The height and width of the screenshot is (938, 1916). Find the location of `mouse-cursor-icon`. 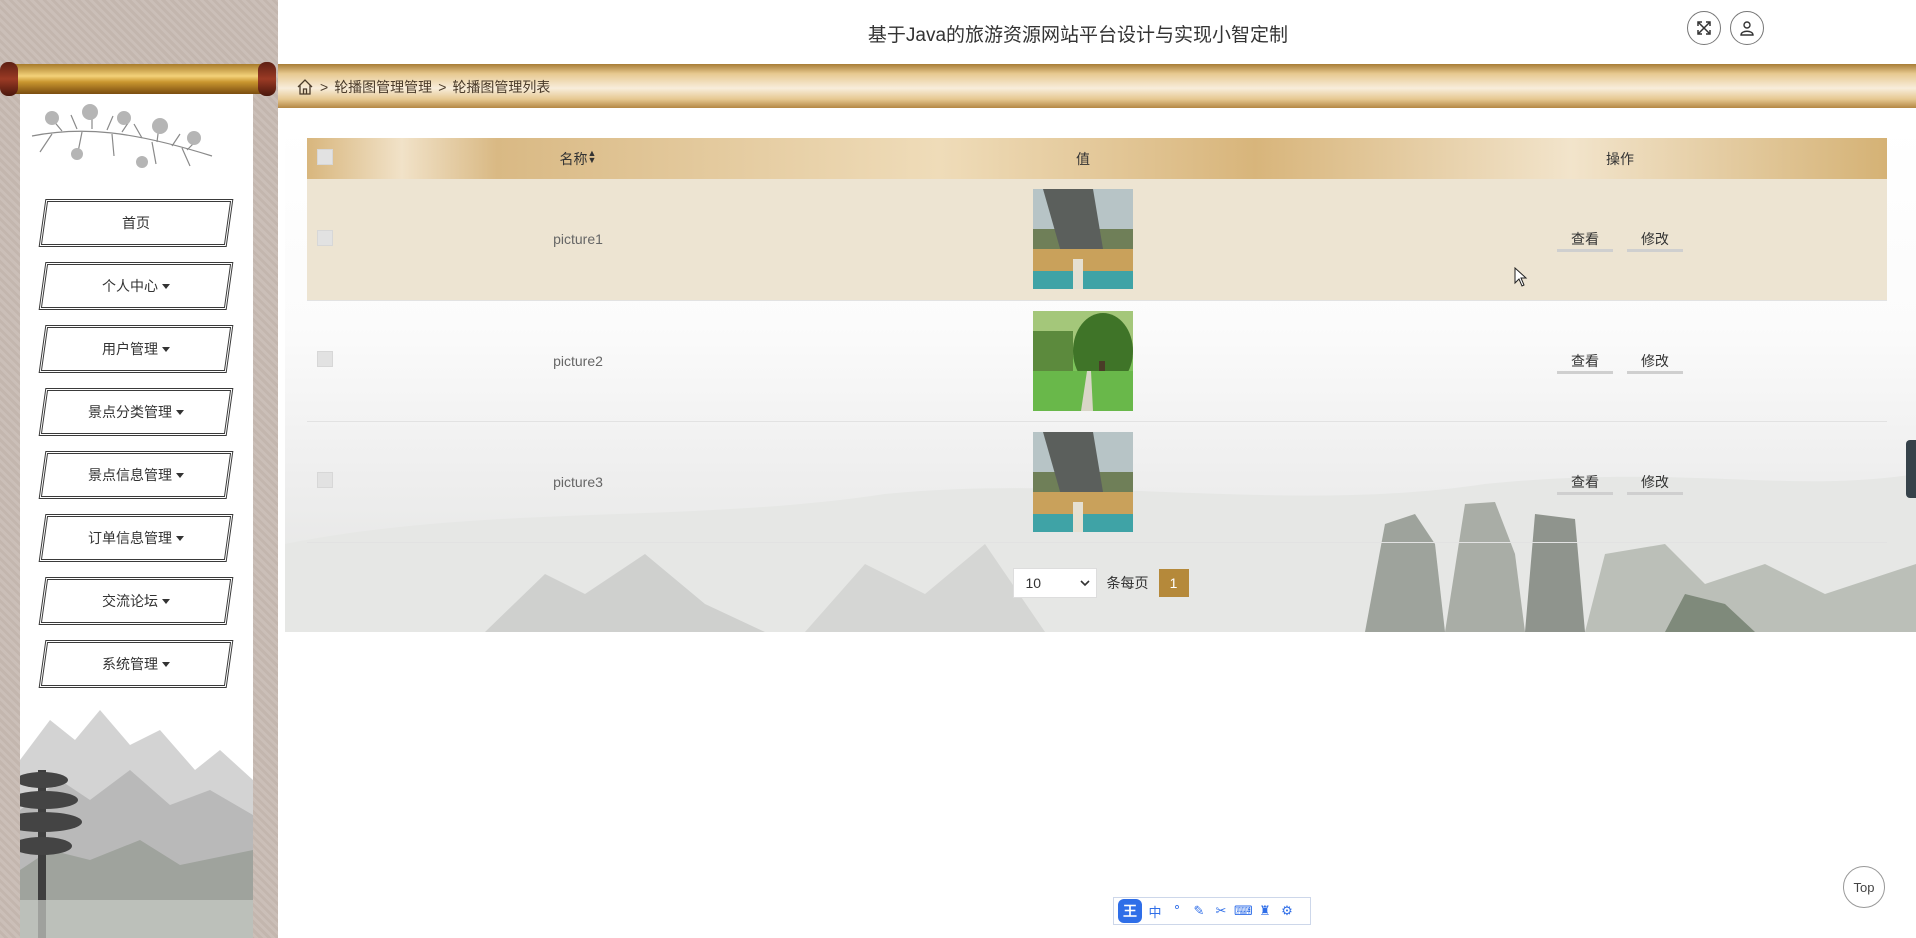

mouse-cursor-icon is located at coordinates (1521, 277).